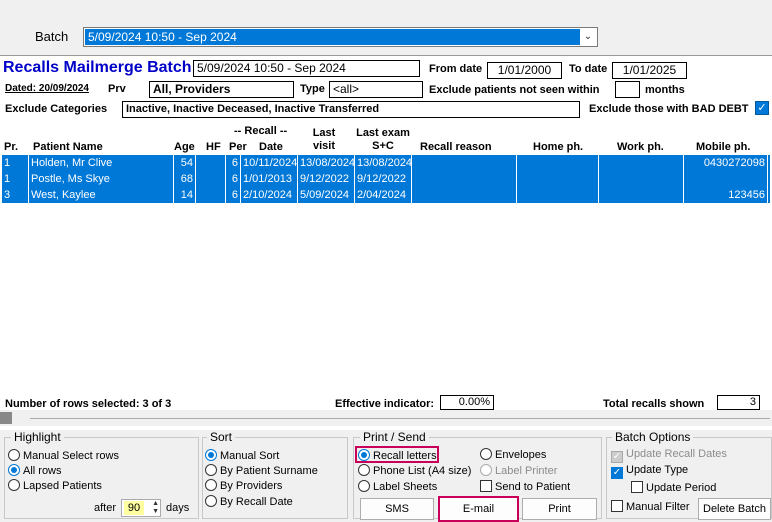 The height and width of the screenshot is (522, 772). I want to click on spin-arrows-icon: ▲ ▼, so click(155, 508).